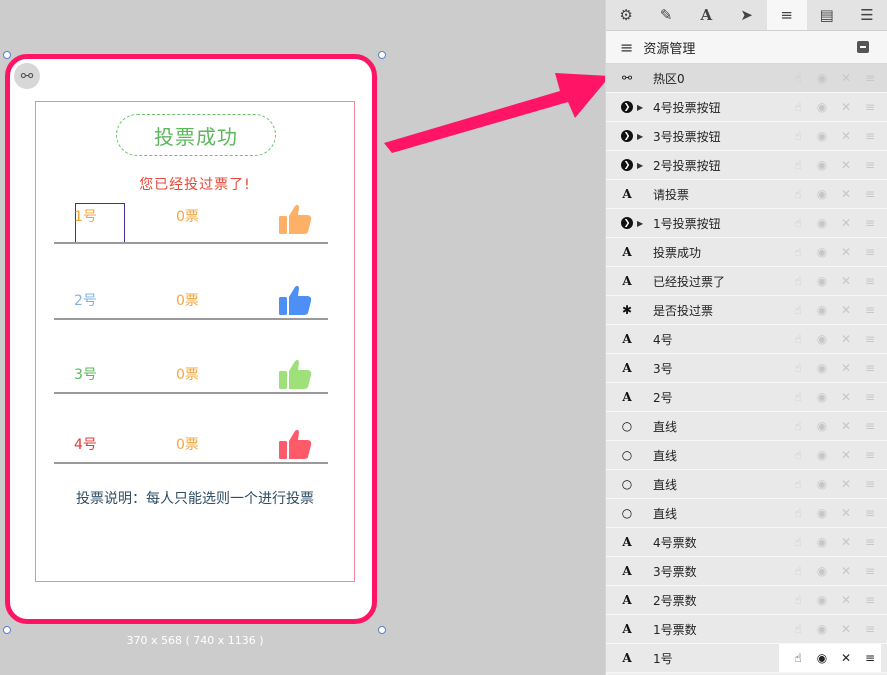  Describe the element at coordinates (786, 15) in the screenshot. I see `tab-list-icon: ≡` at that location.